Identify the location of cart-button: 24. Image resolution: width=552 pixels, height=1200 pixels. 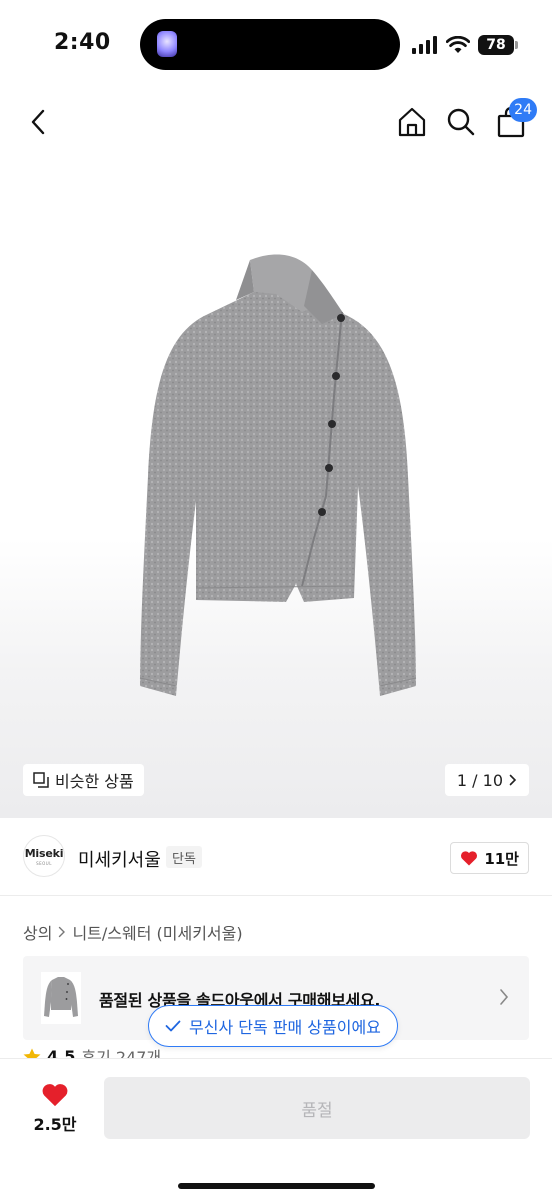
(514, 120).